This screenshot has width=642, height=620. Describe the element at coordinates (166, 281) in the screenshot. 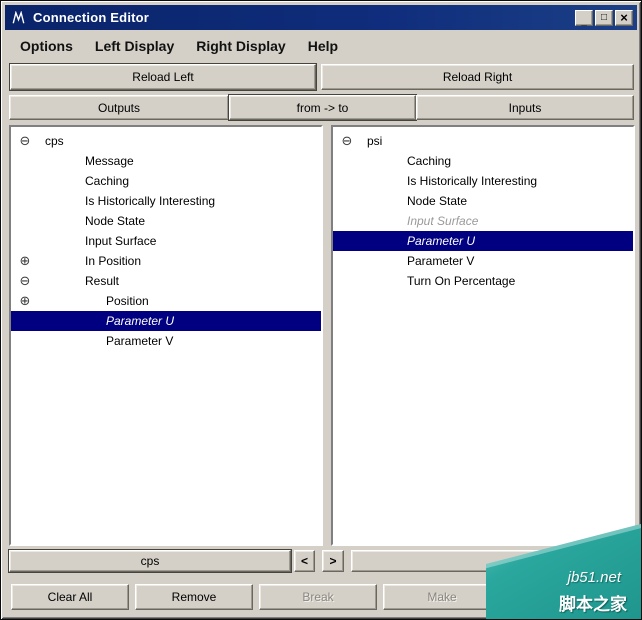

I see `tree-item: ⊖ Result` at that location.